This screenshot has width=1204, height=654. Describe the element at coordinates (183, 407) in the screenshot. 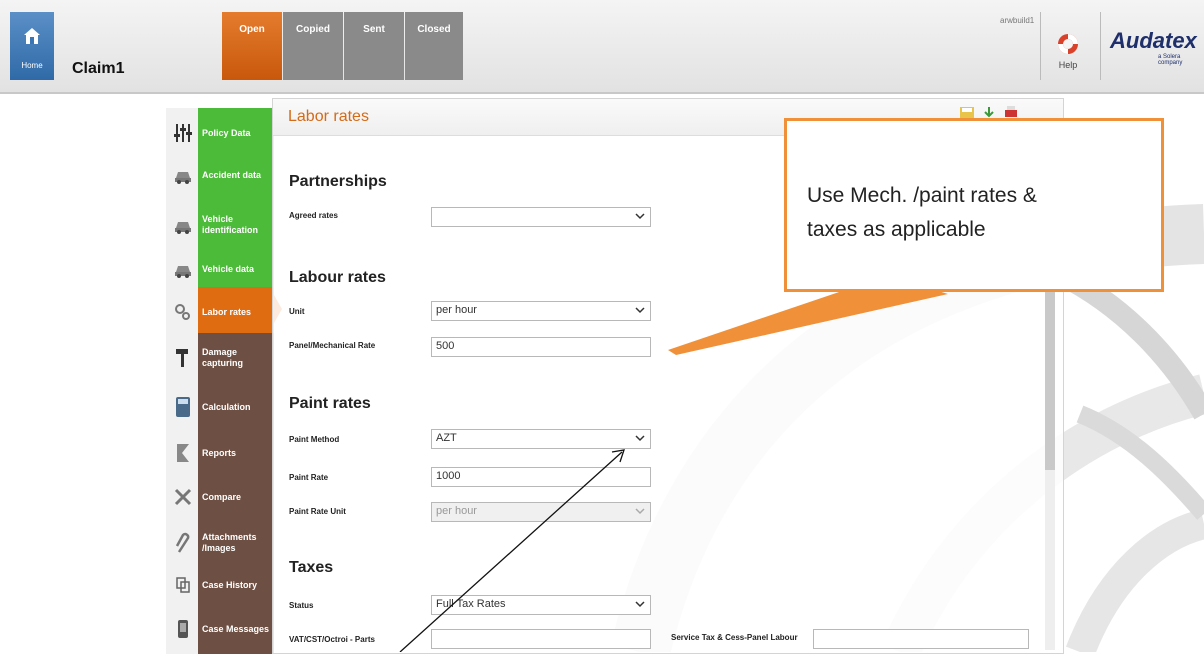

I see `calculator-icon` at that location.